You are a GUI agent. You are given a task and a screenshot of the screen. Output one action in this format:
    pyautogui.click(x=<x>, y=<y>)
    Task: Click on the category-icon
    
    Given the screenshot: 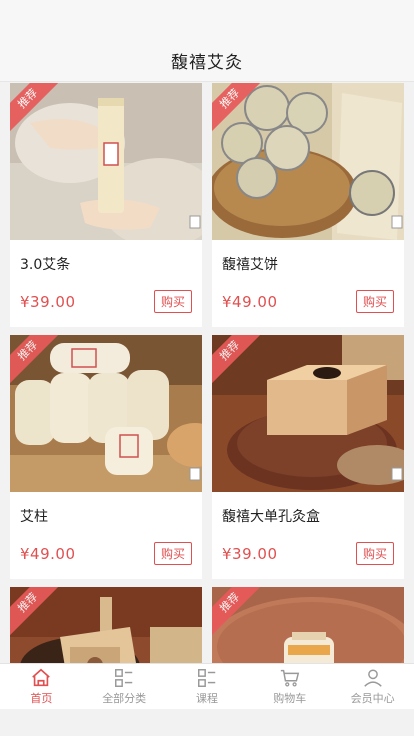 What is the action you would take?
    pyautogui.click(x=124, y=678)
    